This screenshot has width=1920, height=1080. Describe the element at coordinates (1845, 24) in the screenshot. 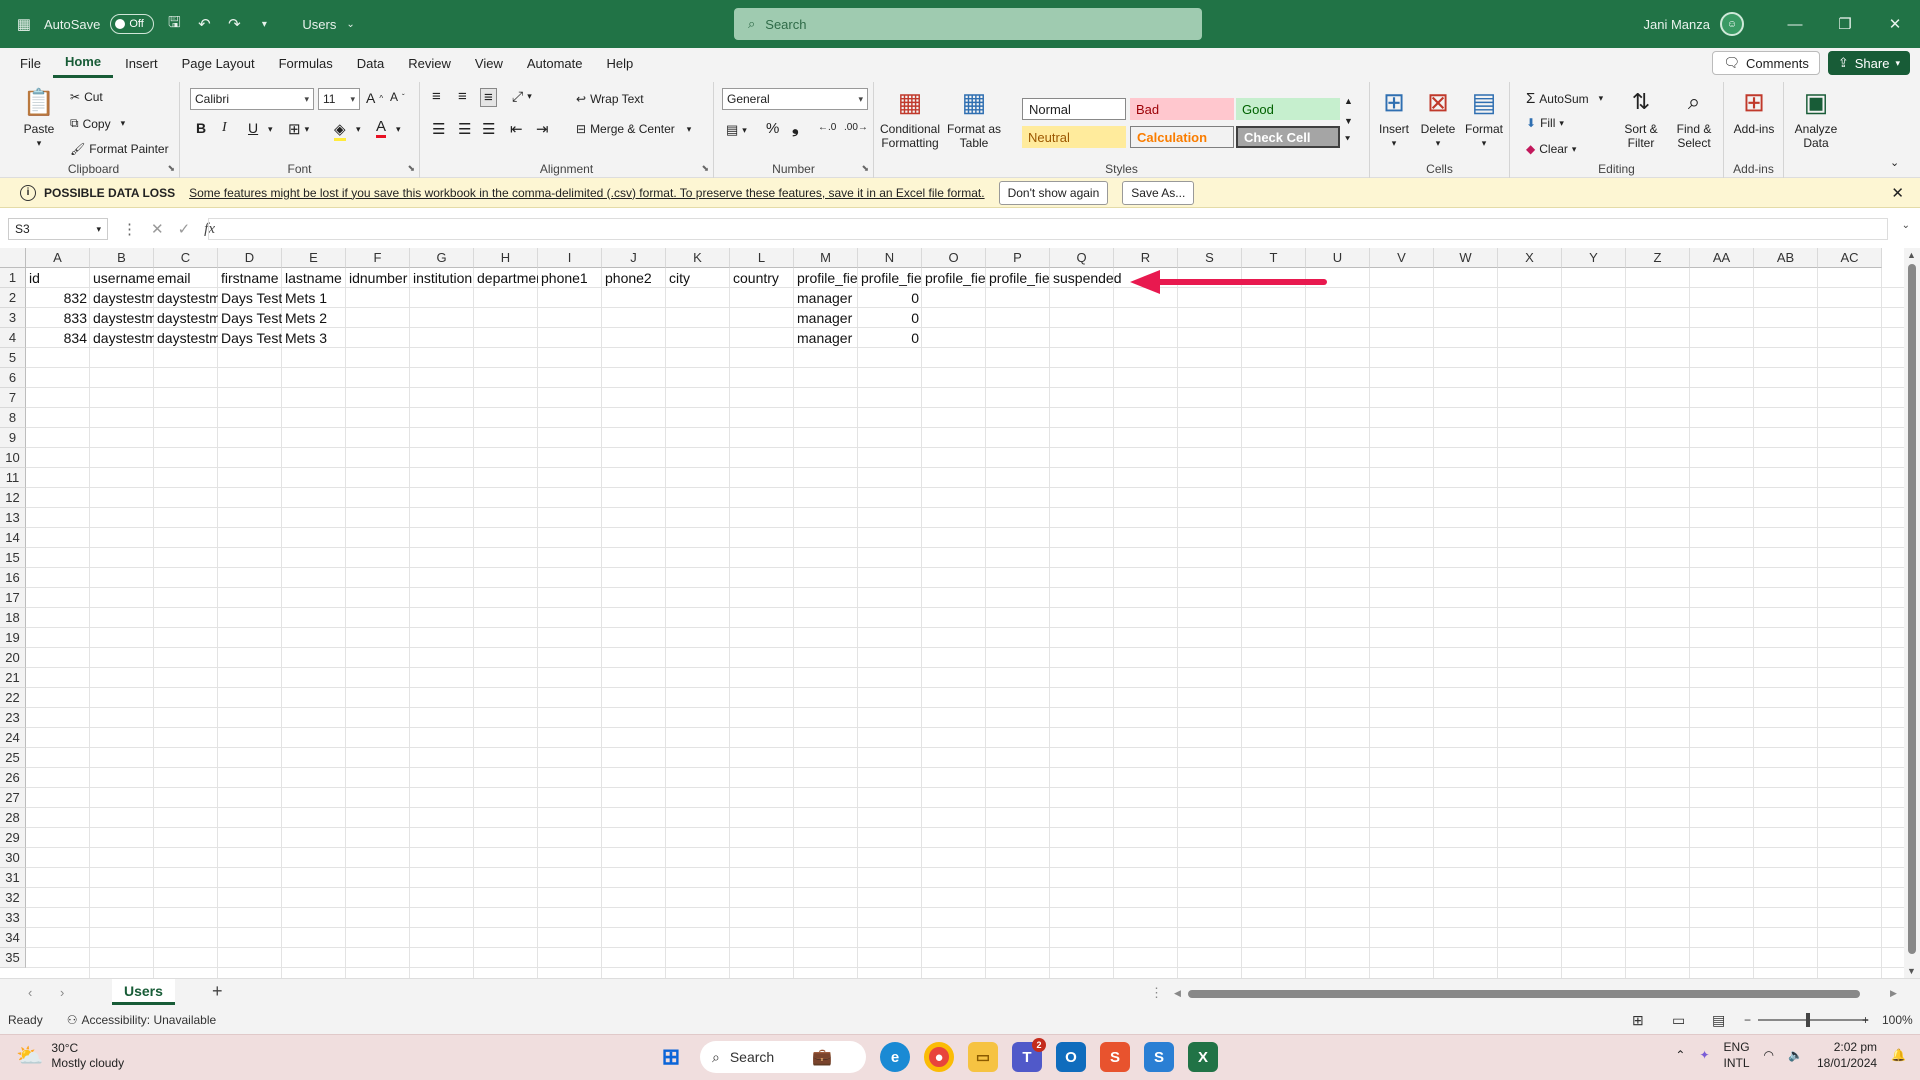

I see `restore-button: ❐` at that location.